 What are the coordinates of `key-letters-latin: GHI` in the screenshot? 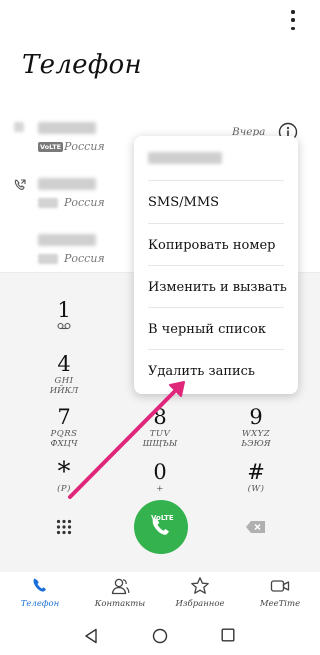 It's located at (64, 381).